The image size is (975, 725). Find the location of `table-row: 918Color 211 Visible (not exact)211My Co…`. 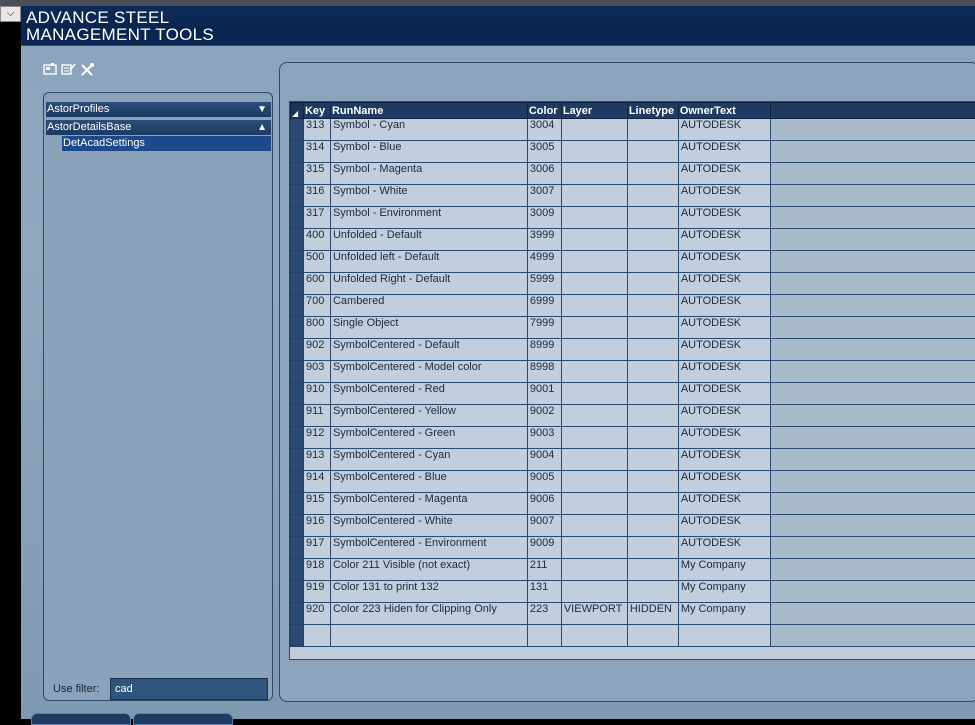

table-row: 918Color 211 Visible (not exact)211My Co… is located at coordinates (633, 570).